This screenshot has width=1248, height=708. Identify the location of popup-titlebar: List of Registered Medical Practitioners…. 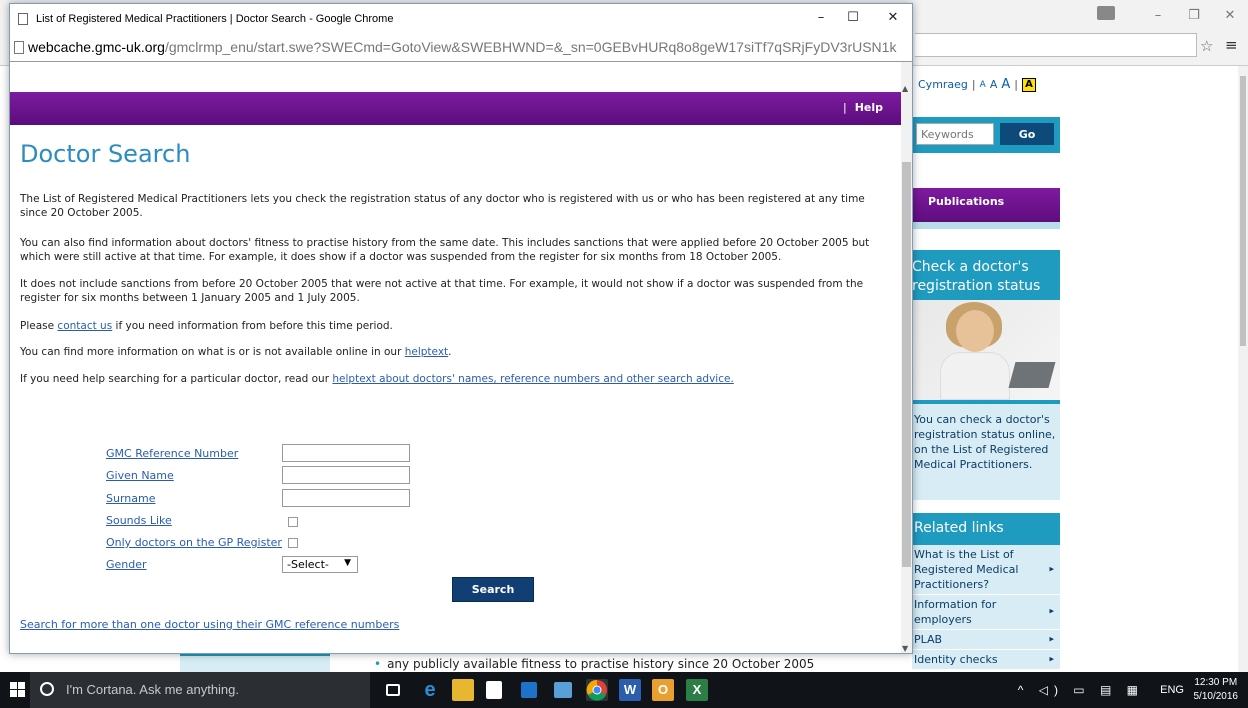
(461, 19).